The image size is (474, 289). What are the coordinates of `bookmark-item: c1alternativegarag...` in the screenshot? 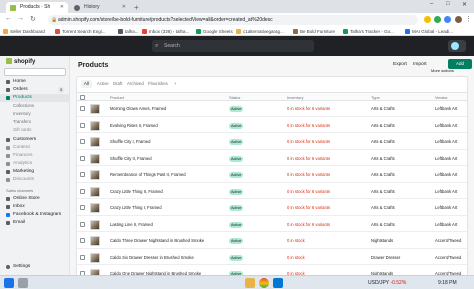 It's located at (260, 31).